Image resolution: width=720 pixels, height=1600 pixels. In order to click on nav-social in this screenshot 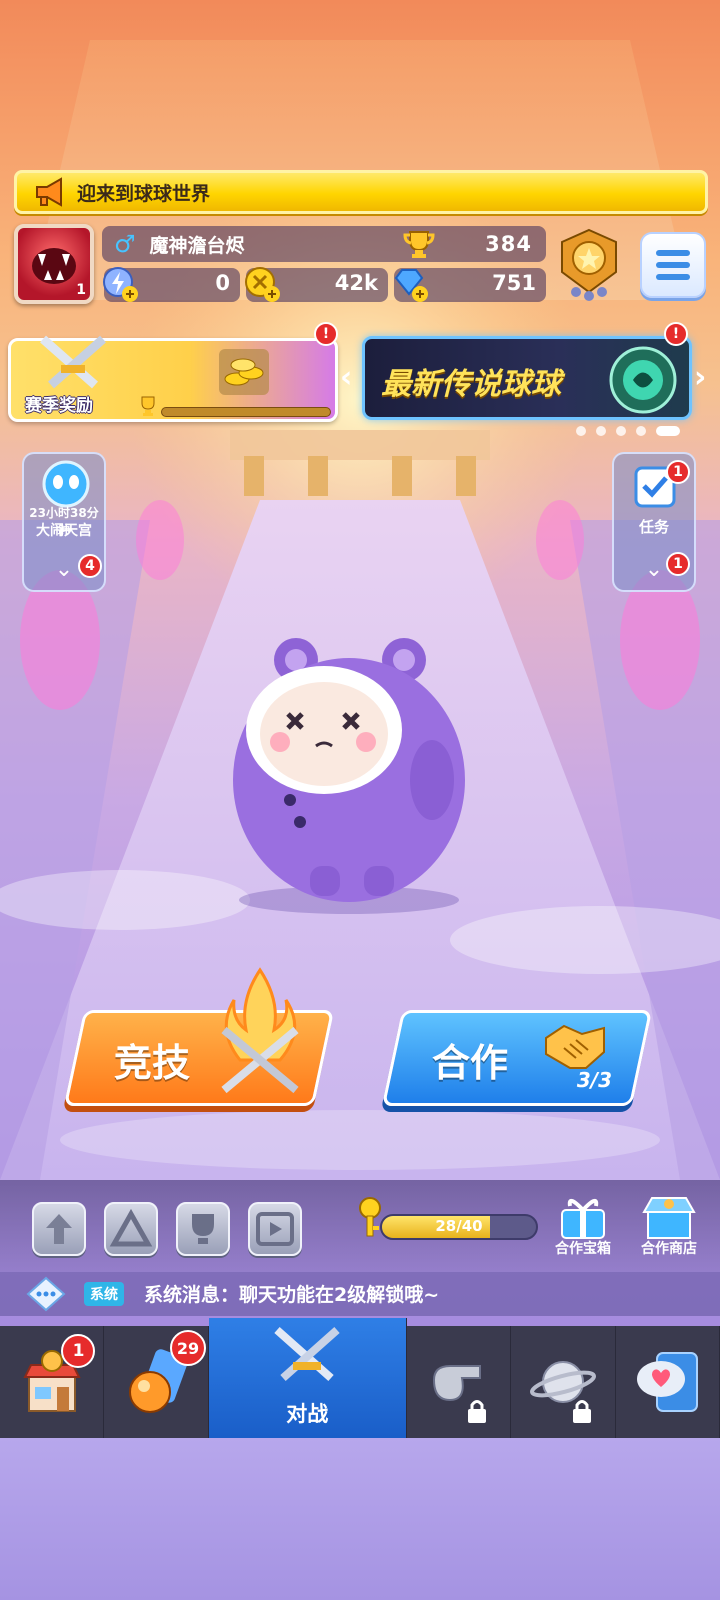, I will do `click(668, 1382)`.